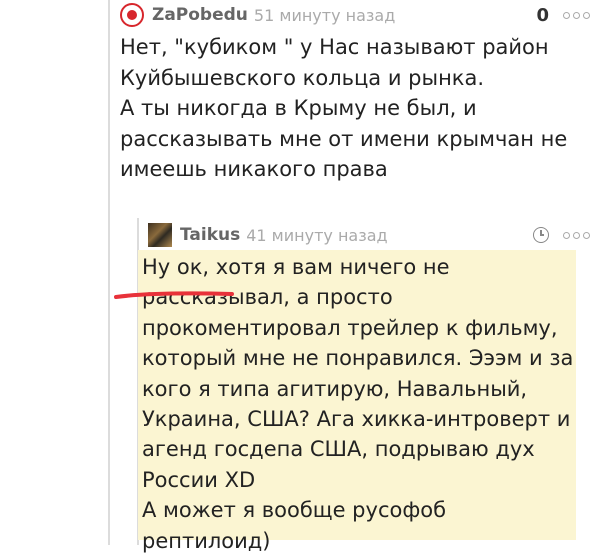 This screenshot has width=600, height=556. I want to click on reply-header: Taikus 41 минуту назад, so click(374, 235).